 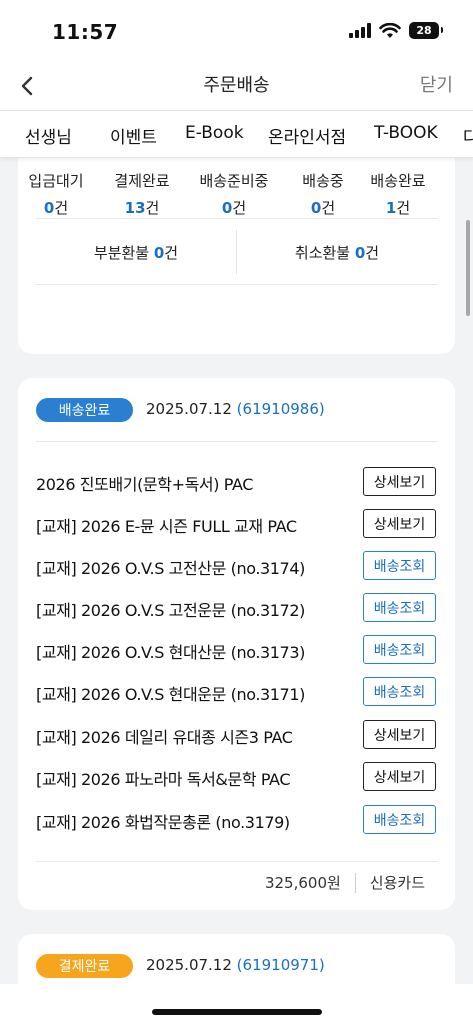 What do you see at coordinates (406, 133) in the screenshot?
I see `tab-tbook: T-BOOK` at bounding box center [406, 133].